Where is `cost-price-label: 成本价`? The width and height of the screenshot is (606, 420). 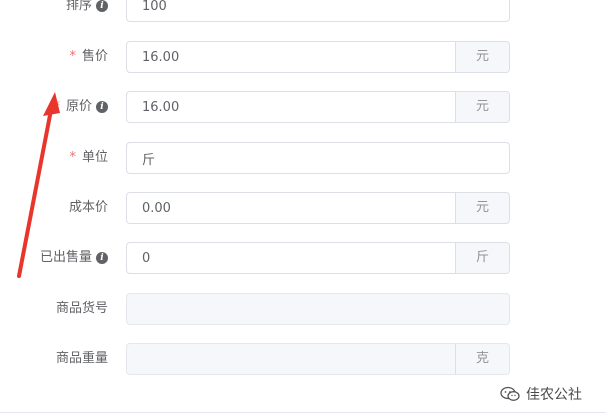 cost-price-label: 成本价 is located at coordinates (88, 208).